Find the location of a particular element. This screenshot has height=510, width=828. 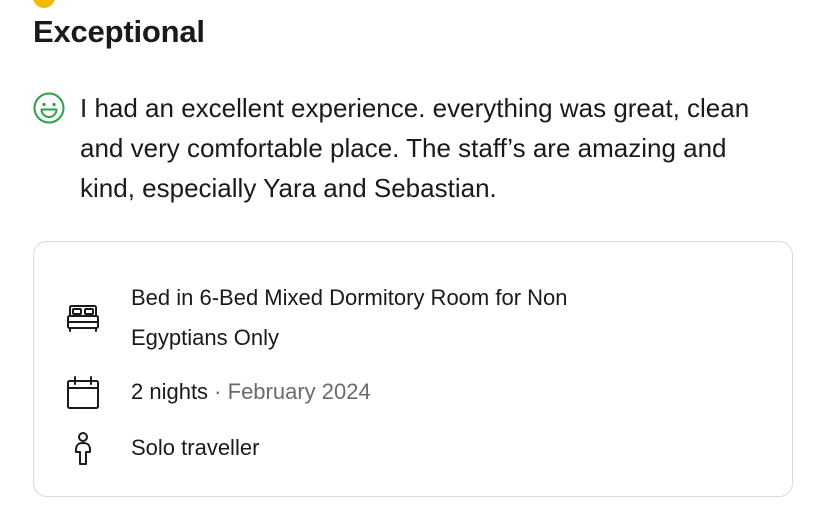

bed-icon is located at coordinates (83, 318).